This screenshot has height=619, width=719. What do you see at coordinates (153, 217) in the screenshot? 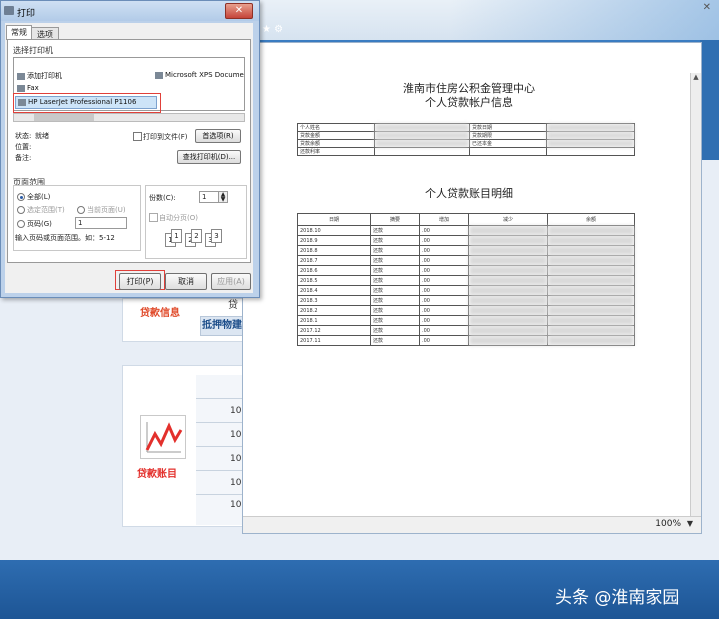
I see `collate-checkbox` at bounding box center [153, 217].